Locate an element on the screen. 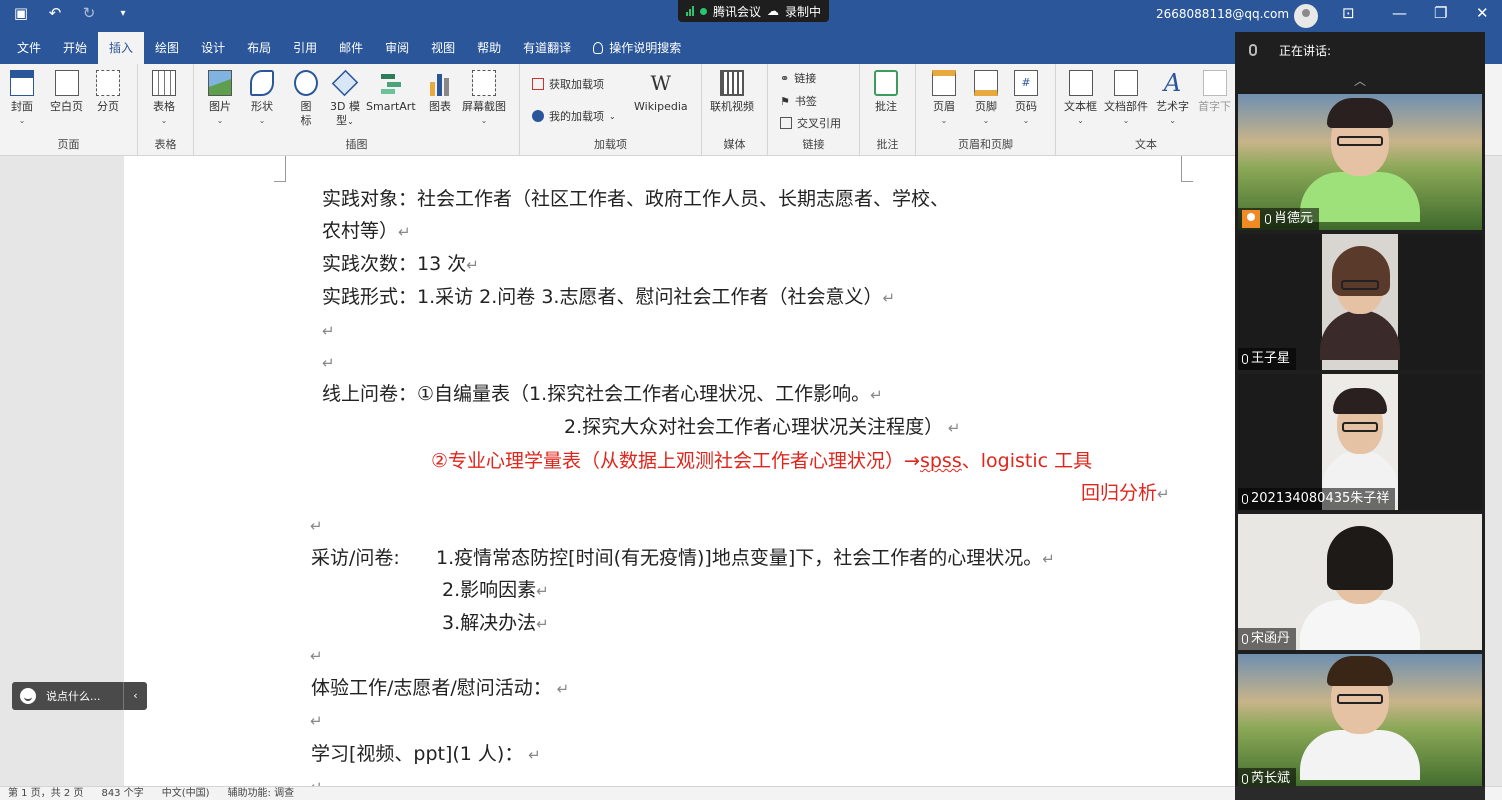 The height and width of the screenshot is (800, 1502). screenshot-button: 屏幕截图 ⌄ is located at coordinates (484, 99).